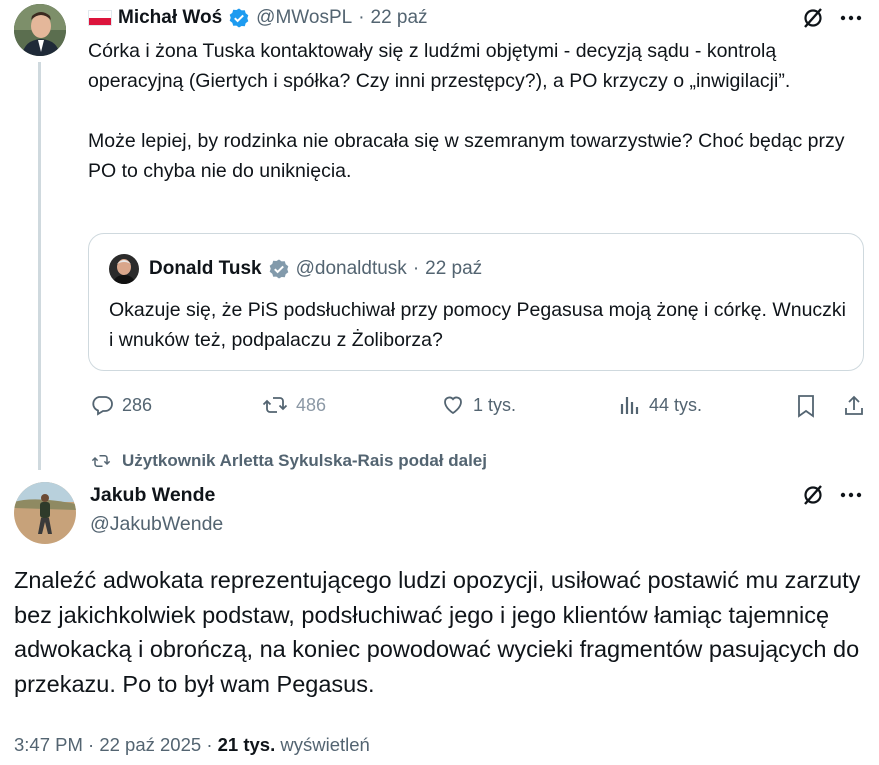 The height and width of the screenshot is (765, 879). I want to click on quoted-author-name: Donald Tusk, so click(205, 269).